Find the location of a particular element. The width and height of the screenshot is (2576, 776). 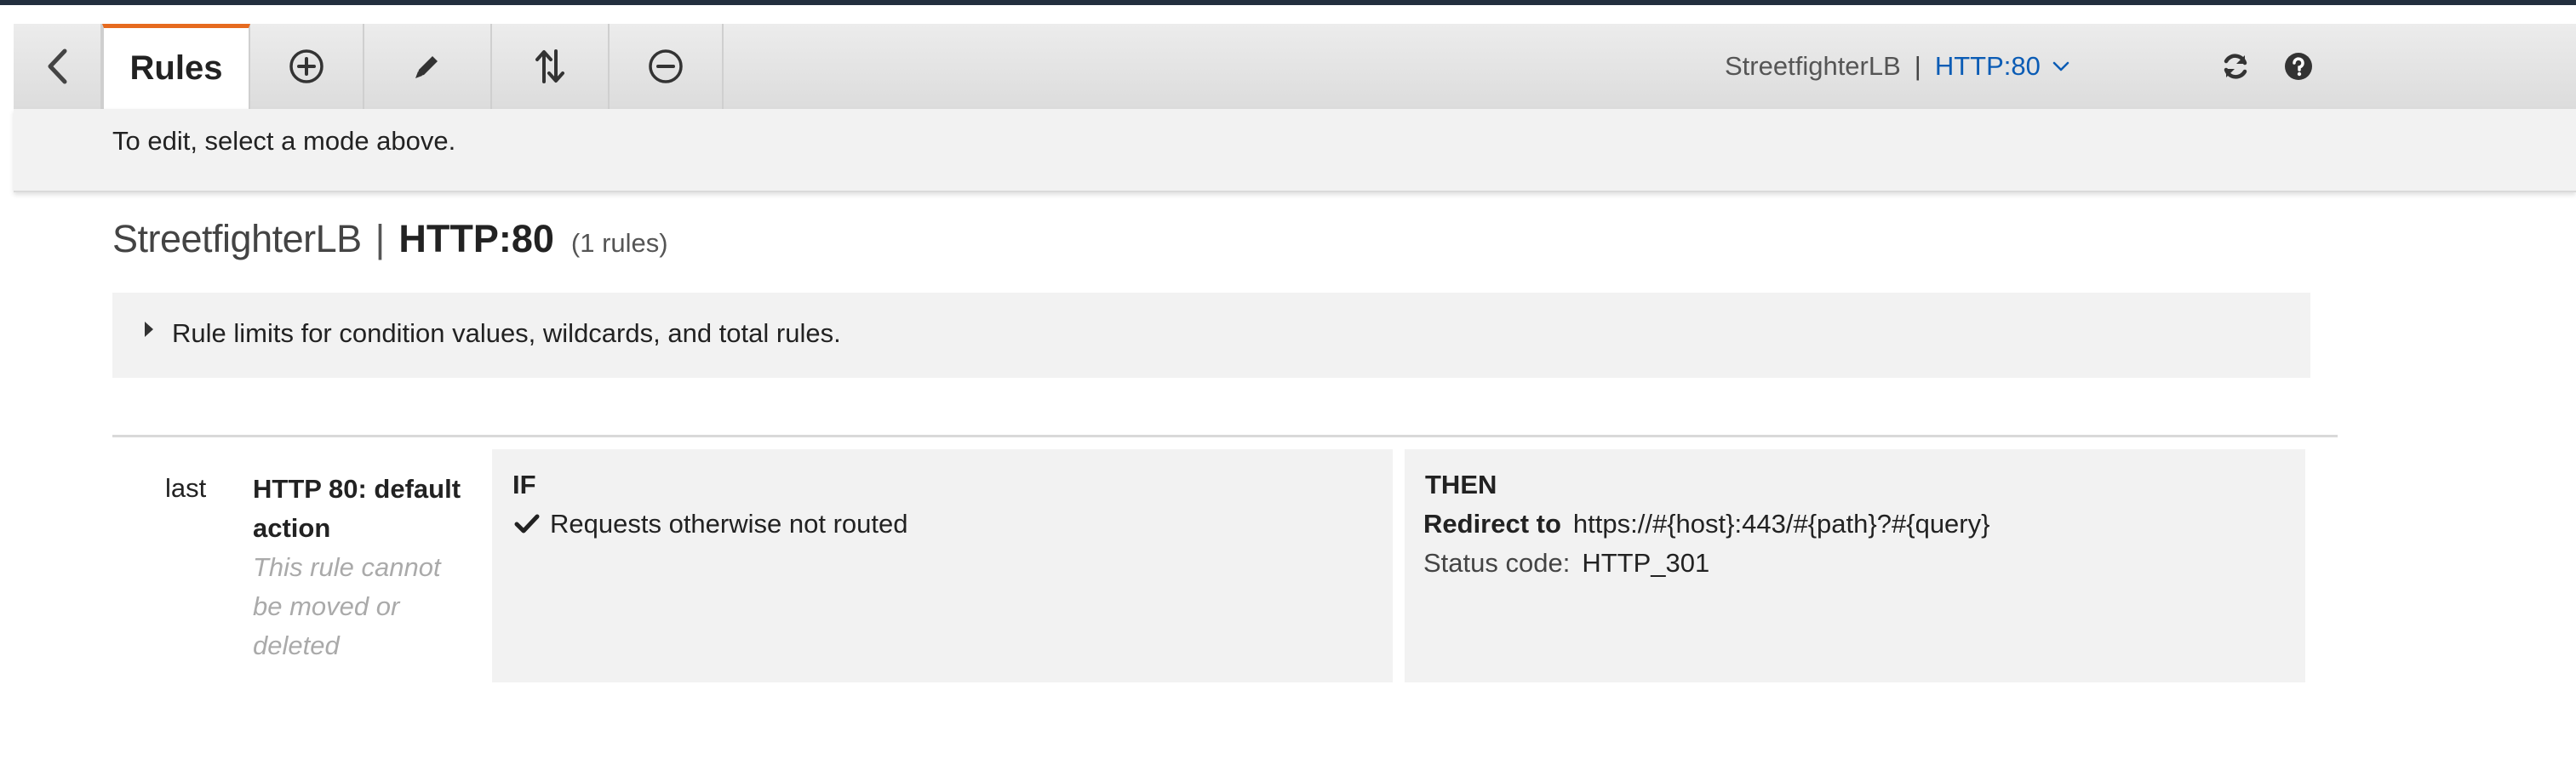

minus-circle-icon is located at coordinates (666, 66).